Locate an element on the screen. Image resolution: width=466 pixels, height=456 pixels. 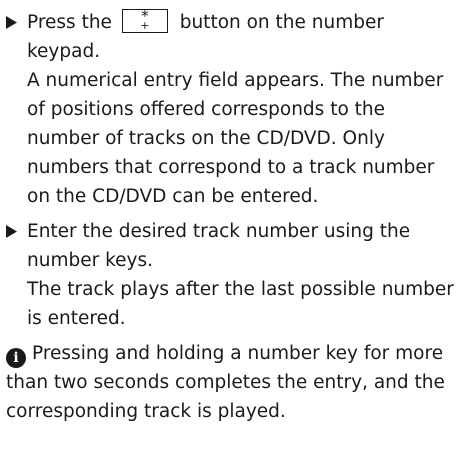
star-plus-key-icon: * + is located at coordinates (144, 21).